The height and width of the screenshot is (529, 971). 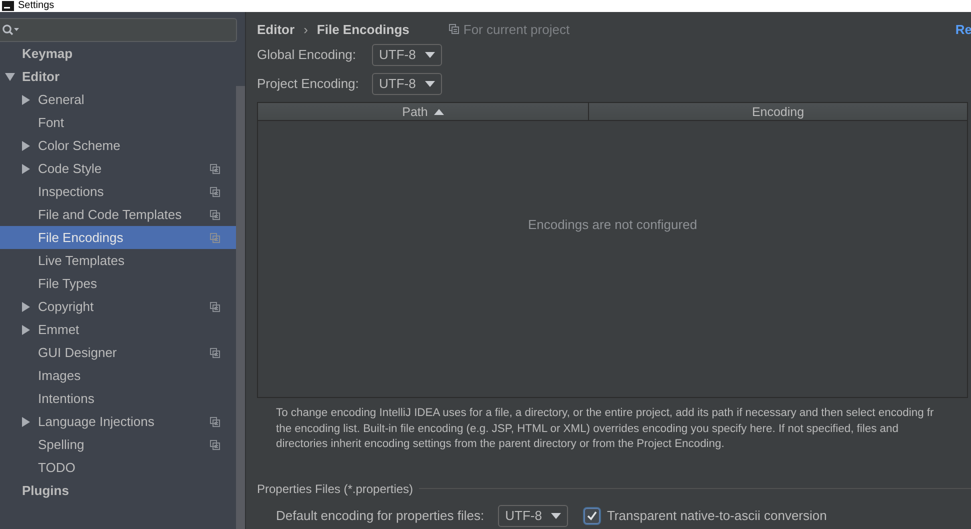 I want to click on scrollbar, so click(x=240, y=307).